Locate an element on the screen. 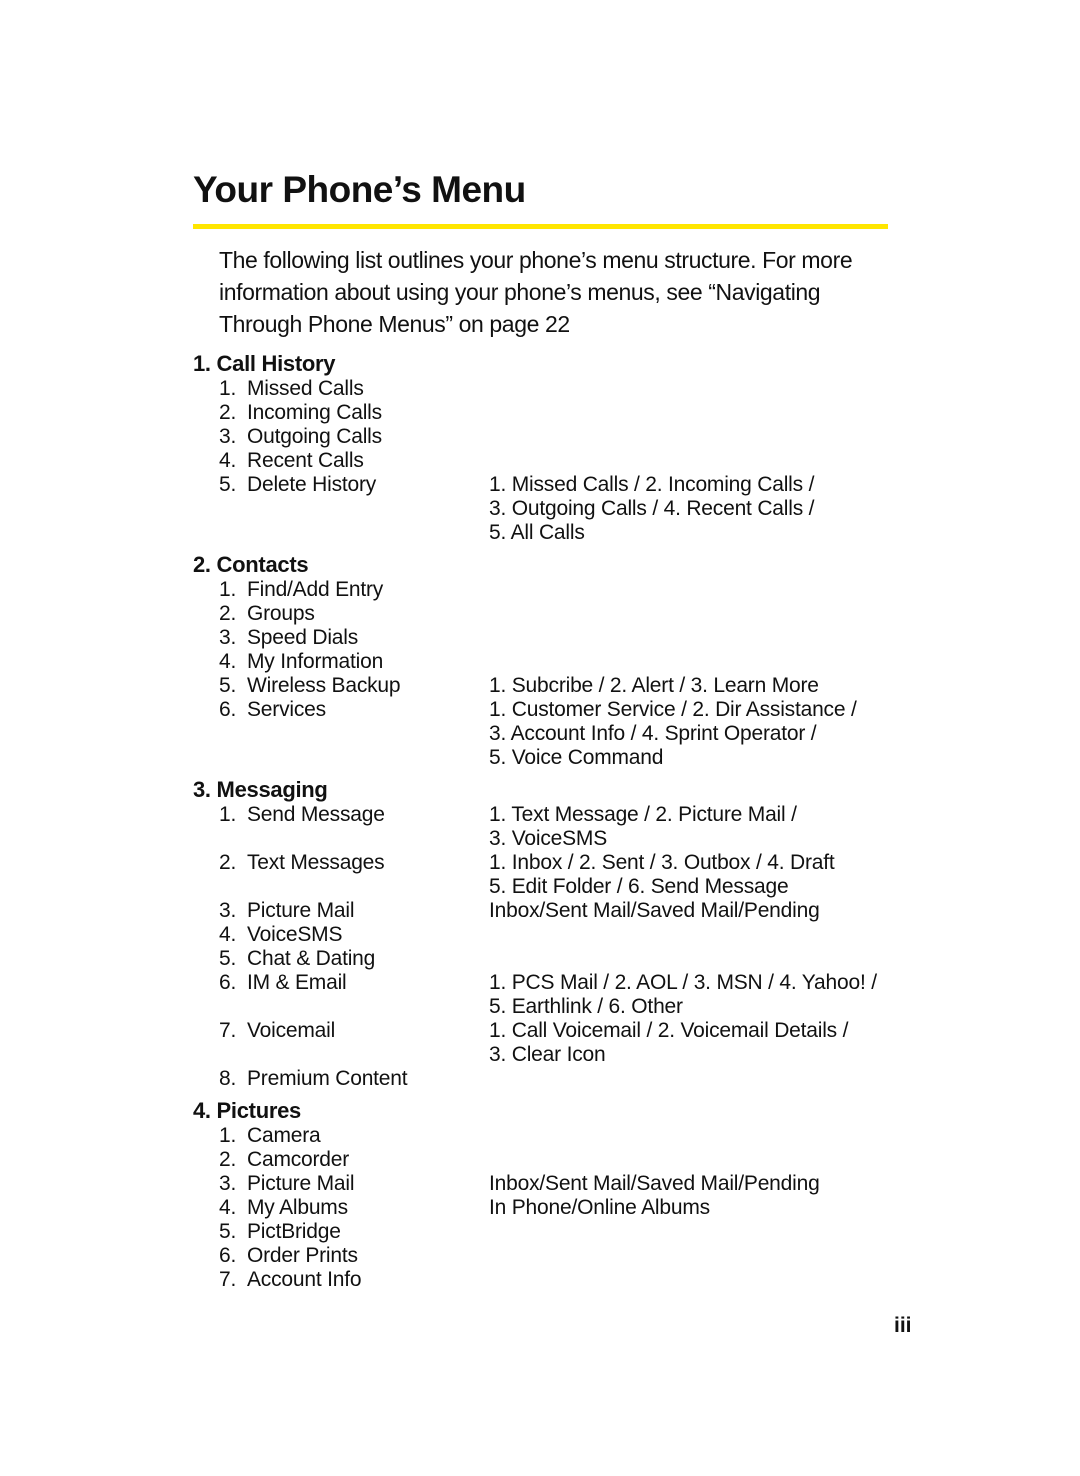 The width and height of the screenshot is (1080, 1476). submenu-text: 3. Clear Icon is located at coordinates (547, 1054).